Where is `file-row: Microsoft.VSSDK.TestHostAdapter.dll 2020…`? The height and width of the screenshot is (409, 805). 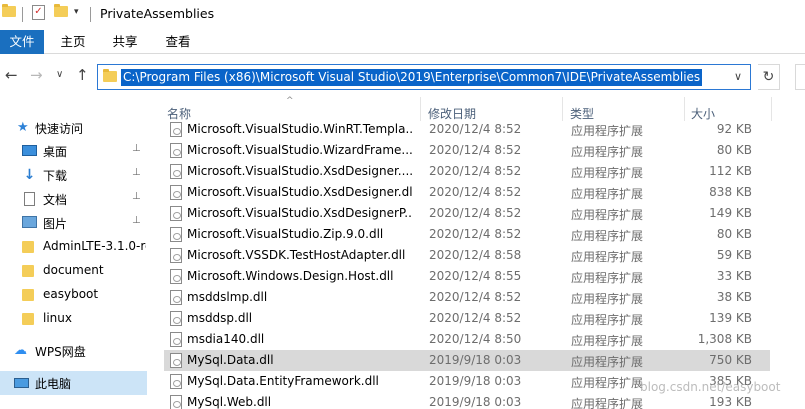
file-row: Microsoft.VSSDK.TestHostAdapter.dll 2020… is located at coordinates (467, 255).